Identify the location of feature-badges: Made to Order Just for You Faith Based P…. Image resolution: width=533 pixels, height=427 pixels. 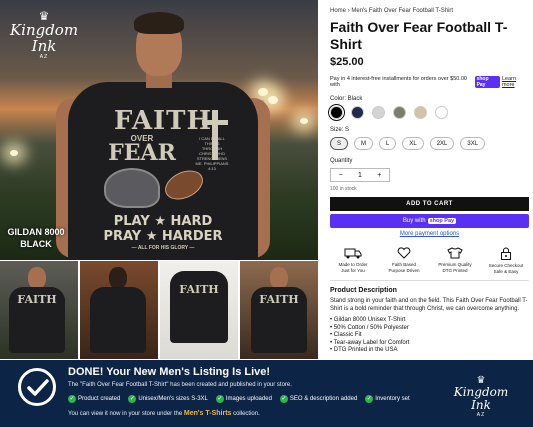
(429, 260).